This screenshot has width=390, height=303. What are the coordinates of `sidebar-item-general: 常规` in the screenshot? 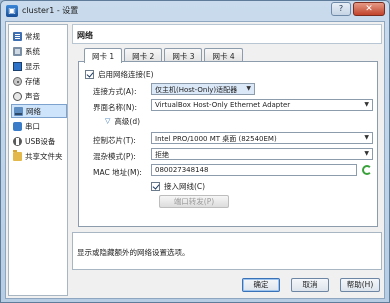 It's located at (39, 36).